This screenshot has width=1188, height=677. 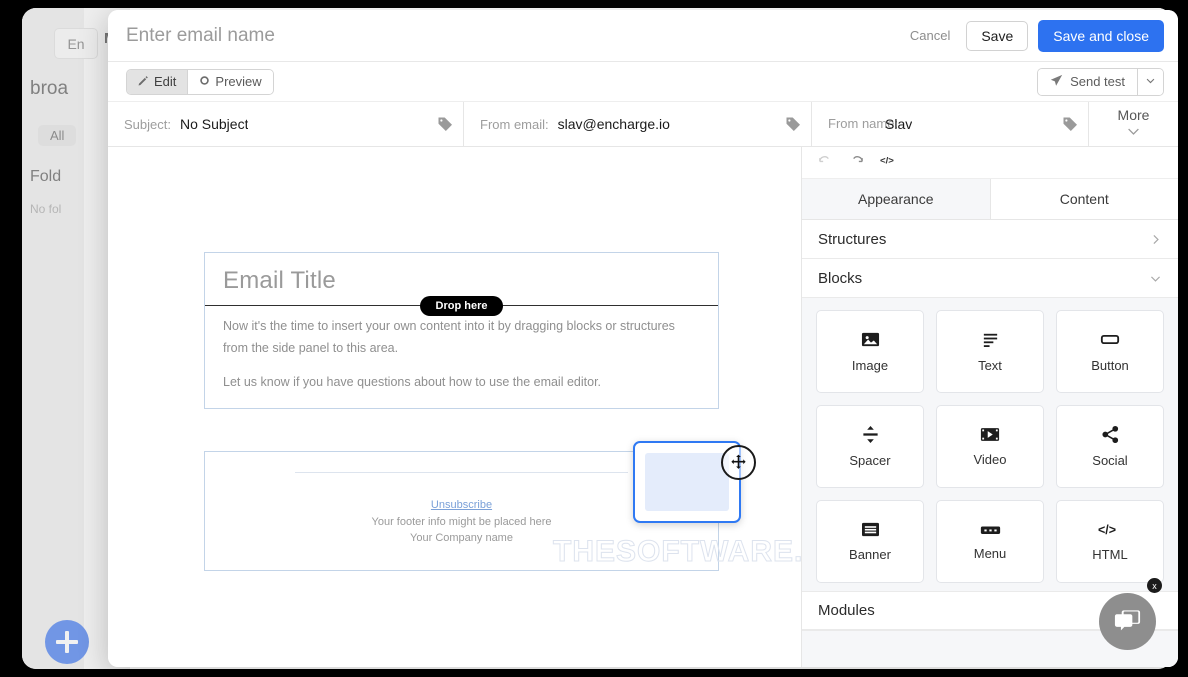 What do you see at coordinates (990, 459) in the screenshot?
I see `block-card-video-label: Video` at bounding box center [990, 459].